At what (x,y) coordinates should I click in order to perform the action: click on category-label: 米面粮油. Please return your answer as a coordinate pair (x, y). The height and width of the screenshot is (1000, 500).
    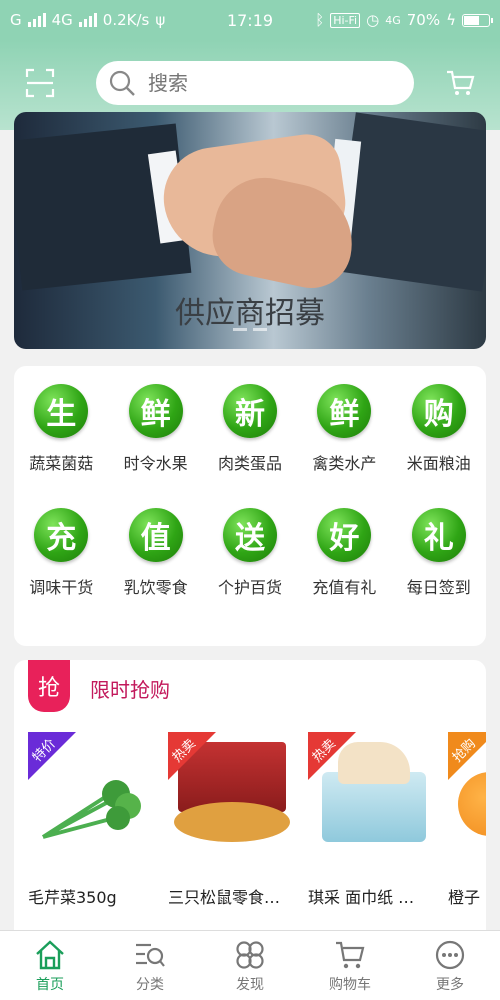
    Looking at the image, I should click on (438, 463).